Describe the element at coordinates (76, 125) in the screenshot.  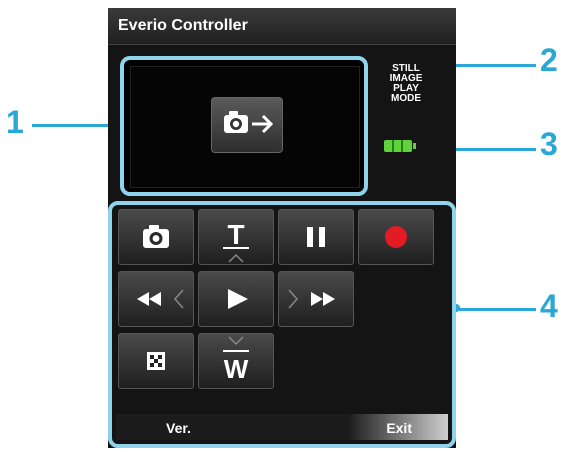
I see `callout-1-leader` at that location.